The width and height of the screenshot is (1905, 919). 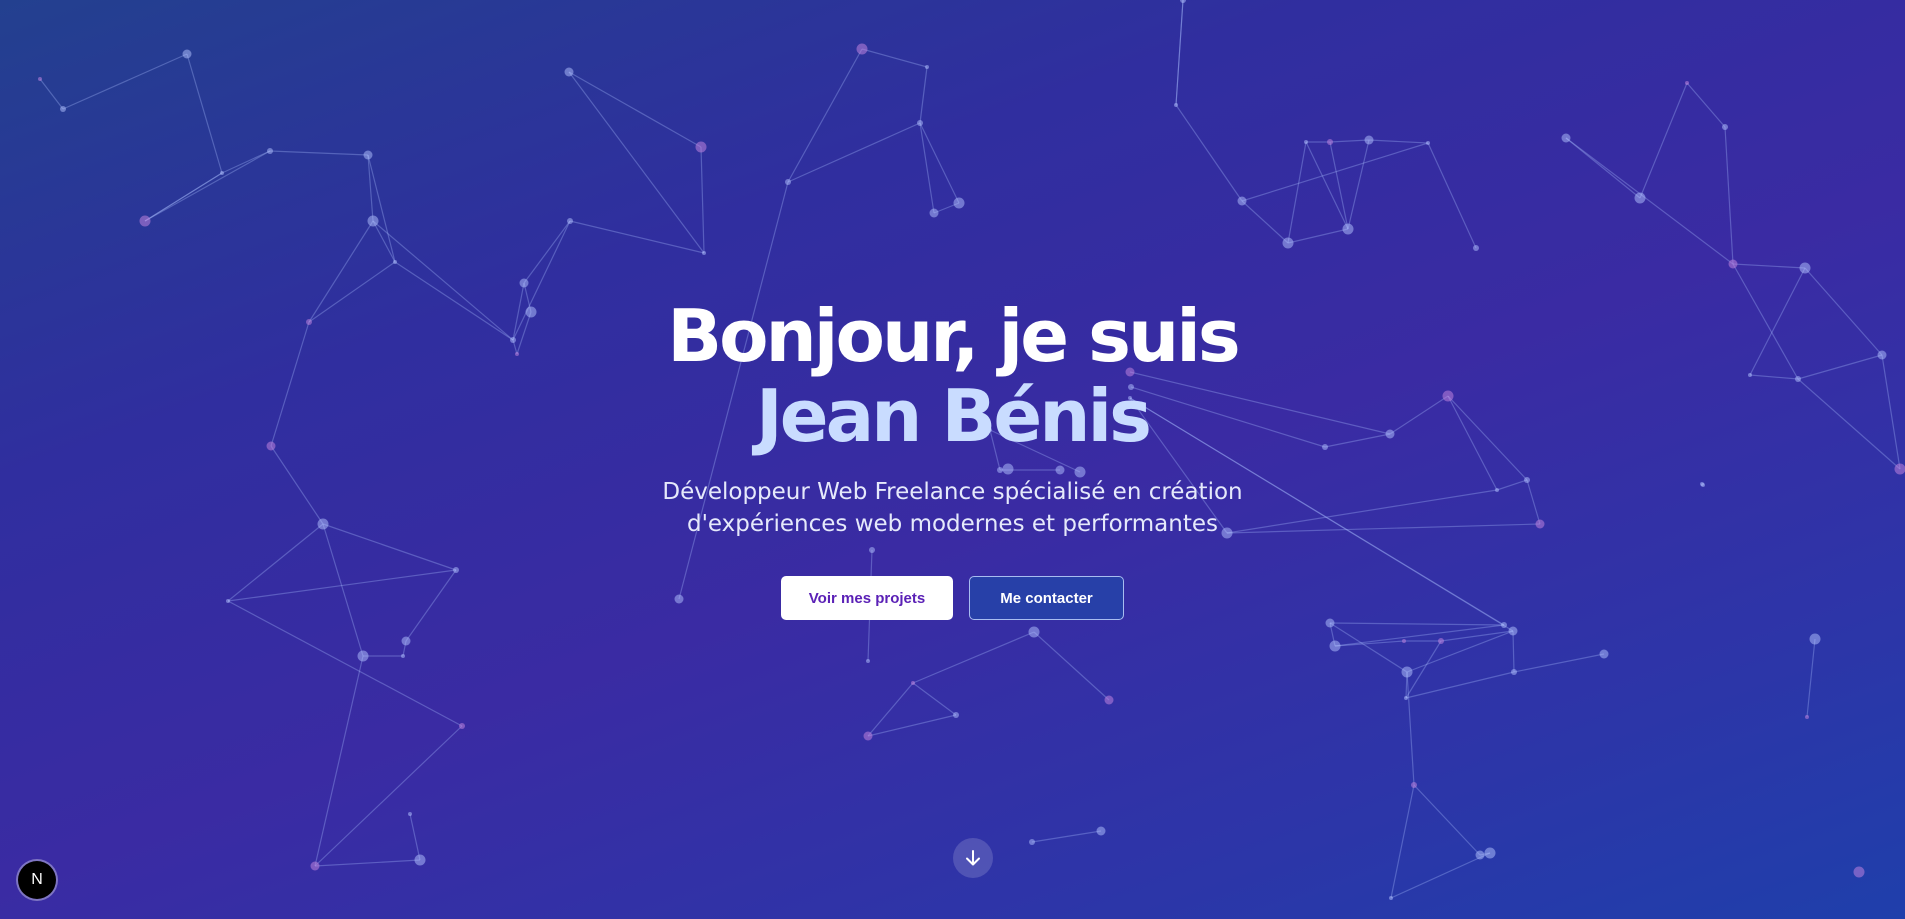 What do you see at coordinates (1046, 598) in the screenshot?
I see `contact-button: Me contacter` at bounding box center [1046, 598].